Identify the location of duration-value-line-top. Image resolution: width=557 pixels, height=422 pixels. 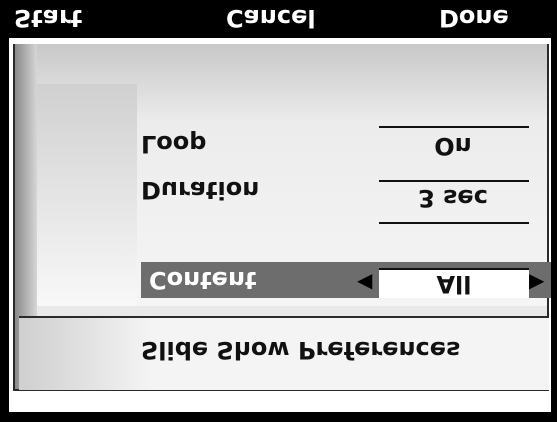
(454, 181).